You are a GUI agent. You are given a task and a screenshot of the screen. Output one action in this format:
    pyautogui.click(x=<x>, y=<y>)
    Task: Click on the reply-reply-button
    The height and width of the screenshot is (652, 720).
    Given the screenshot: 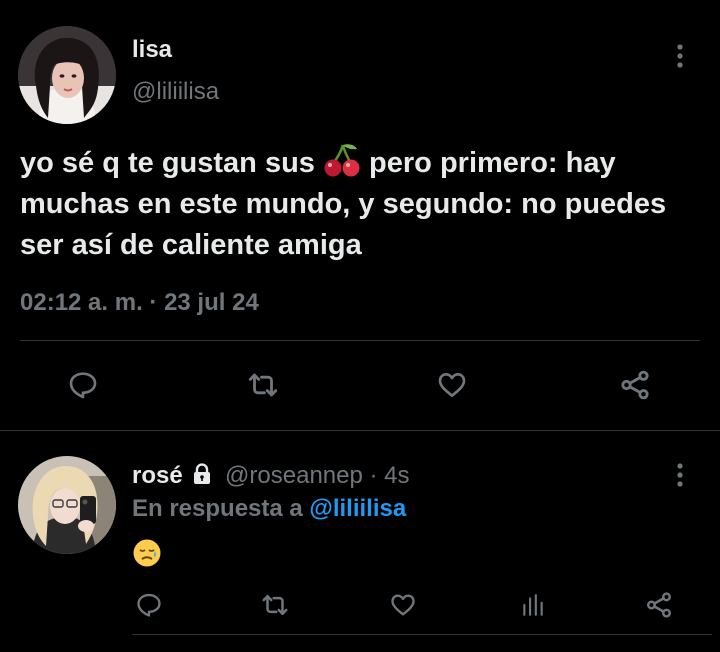 What is the action you would take?
    pyautogui.click(x=149, y=605)
    